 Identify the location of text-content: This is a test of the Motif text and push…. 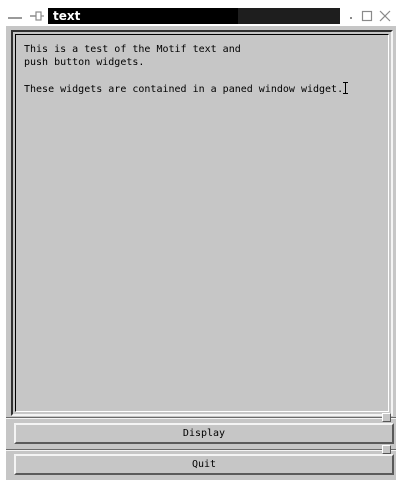
(202, 69).